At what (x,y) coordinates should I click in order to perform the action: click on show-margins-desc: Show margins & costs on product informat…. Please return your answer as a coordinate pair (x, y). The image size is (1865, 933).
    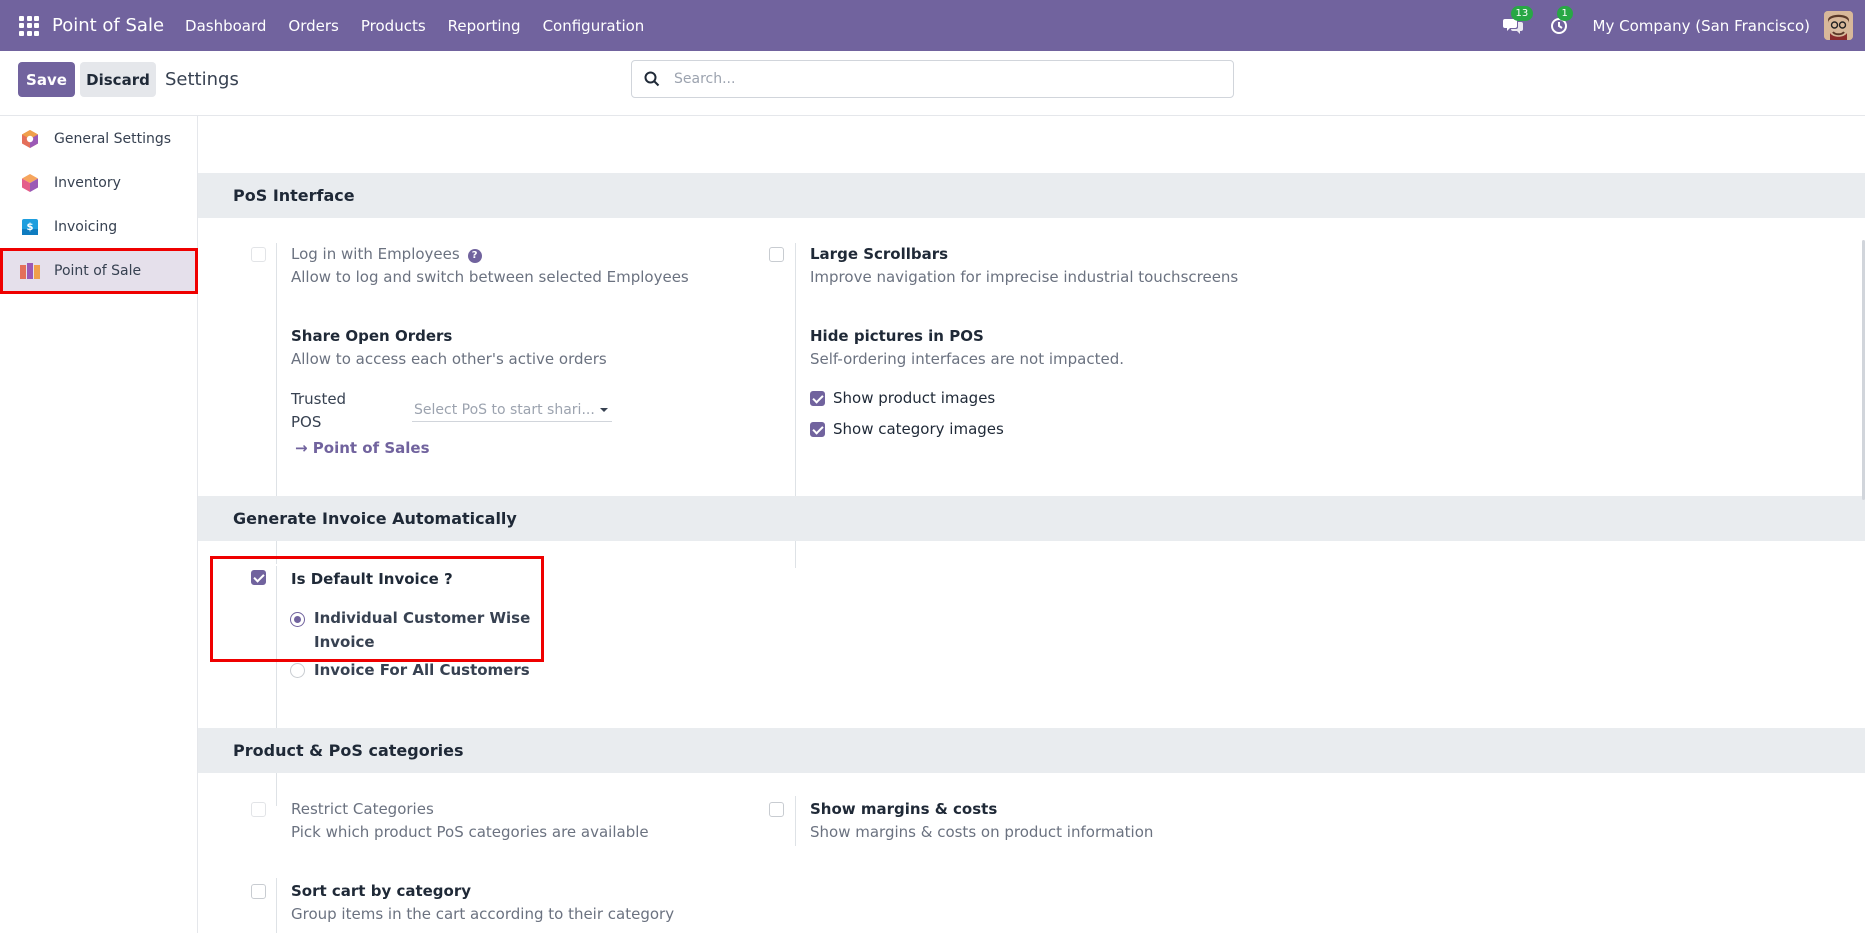
    Looking at the image, I should click on (982, 832).